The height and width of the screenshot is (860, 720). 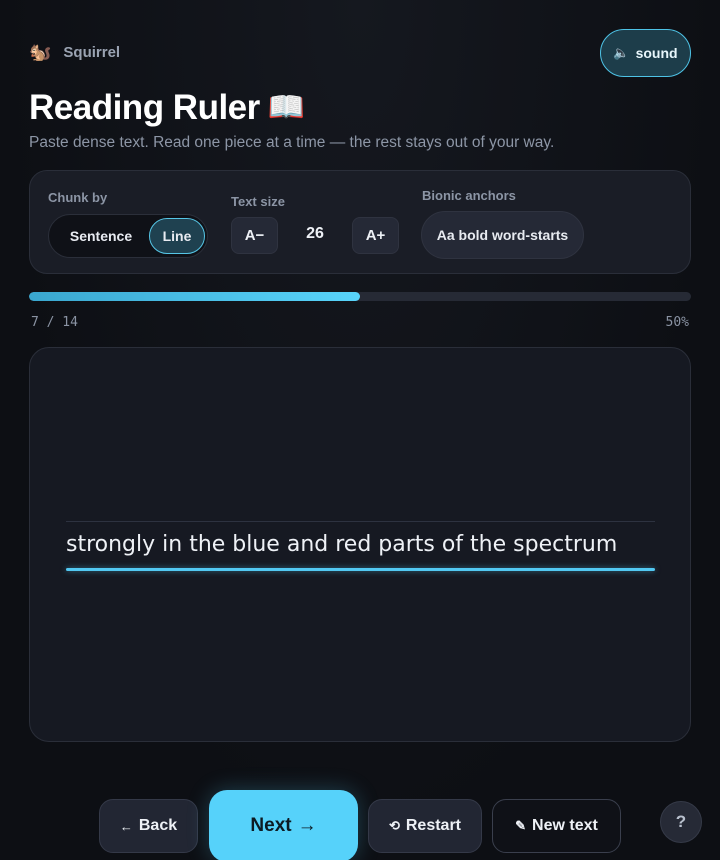 I want to click on open-book-icon: 📖, so click(x=286, y=107).